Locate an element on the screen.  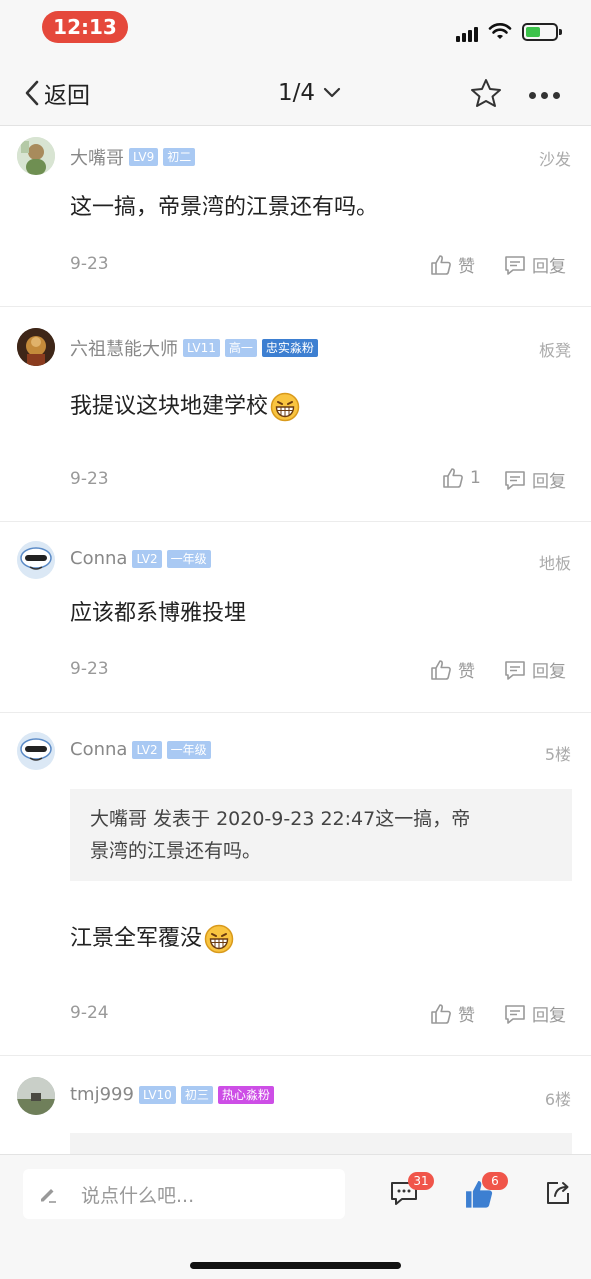
floor-label: 5楼 is located at coordinates (557, 754).